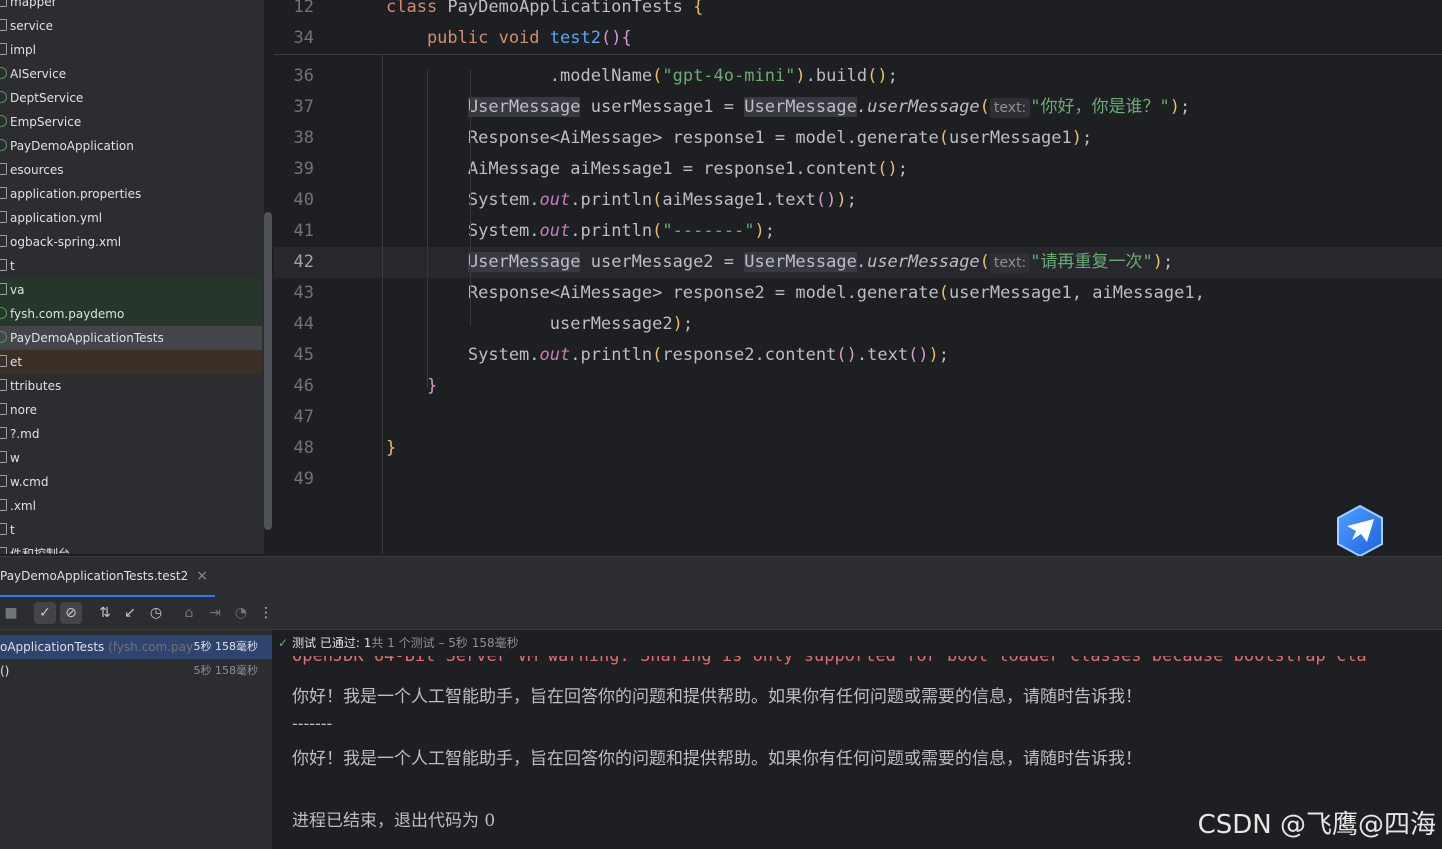 This screenshot has width=1442, height=849. Describe the element at coordinates (303, 169) in the screenshot. I see `line-number: 39` at that location.